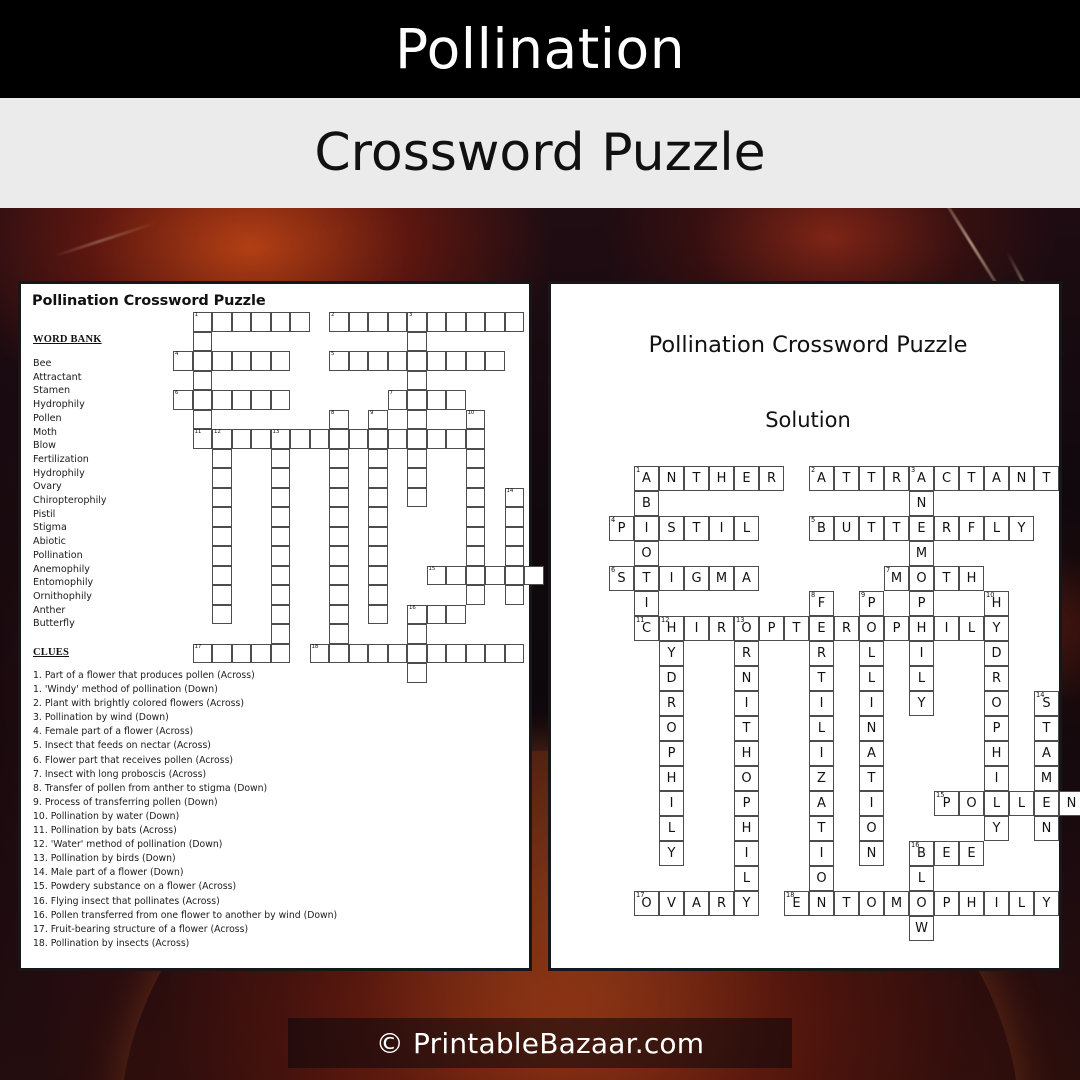  I want to click on puzzle-cell: 16, so click(417, 614).